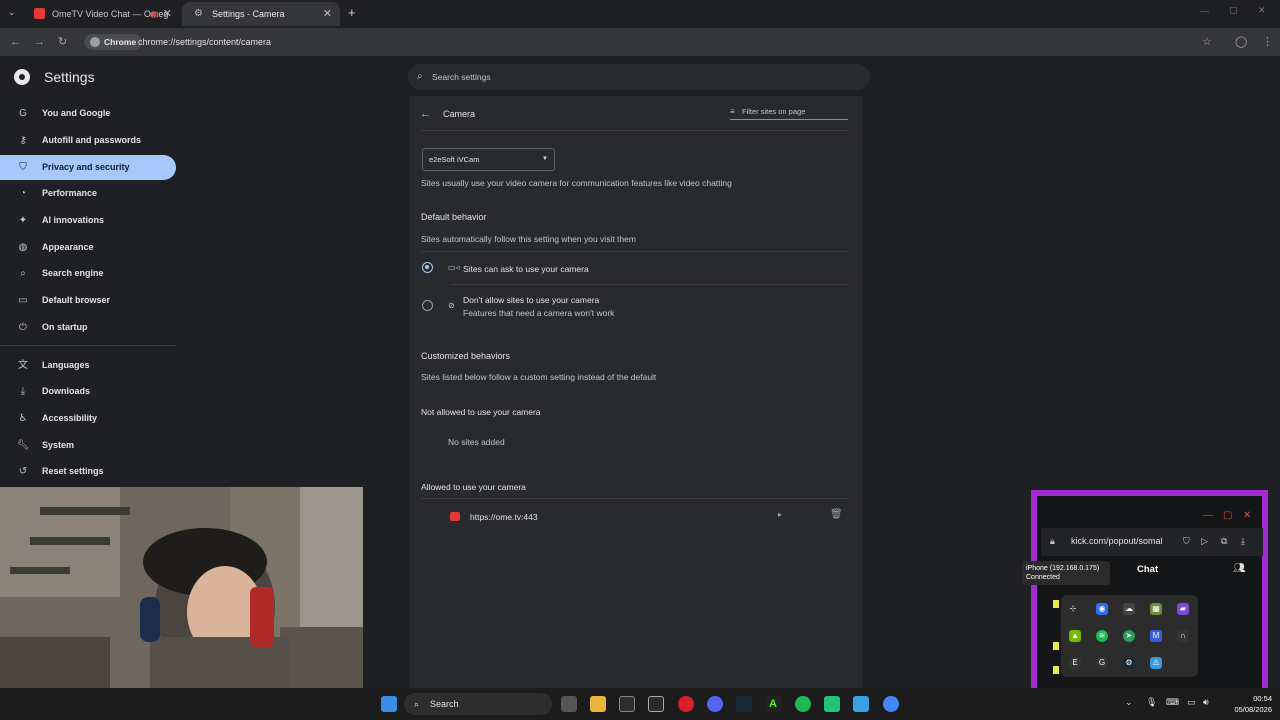 This screenshot has width=1280, height=720. Describe the element at coordinates (88, 445) in the screenshot. I see `sidebar-item-system: 🔧︎ System` at that location.